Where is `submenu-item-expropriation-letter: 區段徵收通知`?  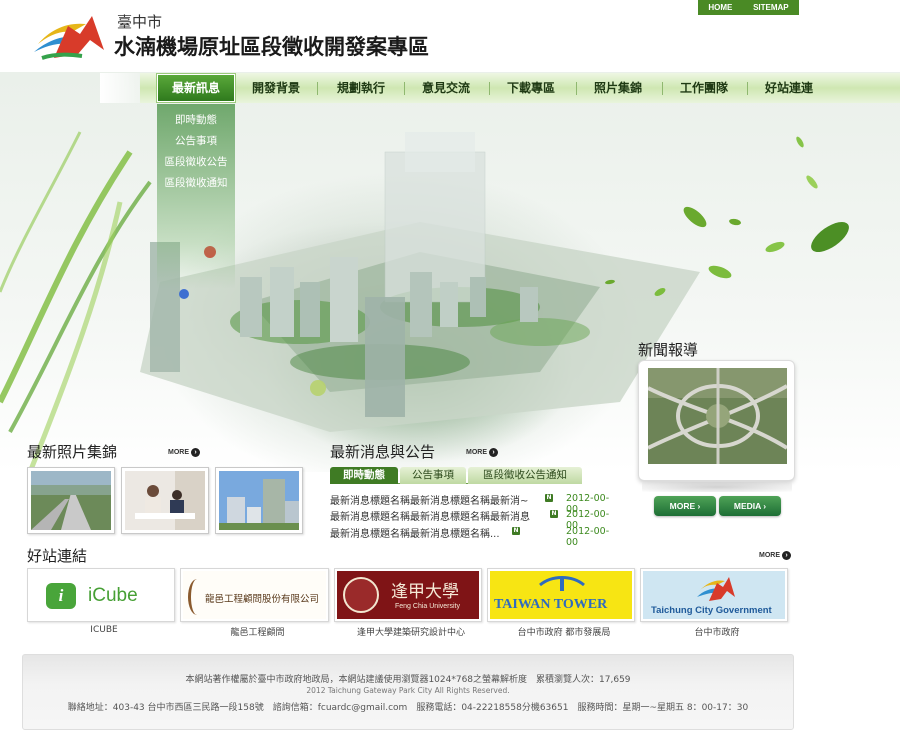 submenu-item-expropriation-letter: 區段徵收通知 is located at coordinates (196, 182).